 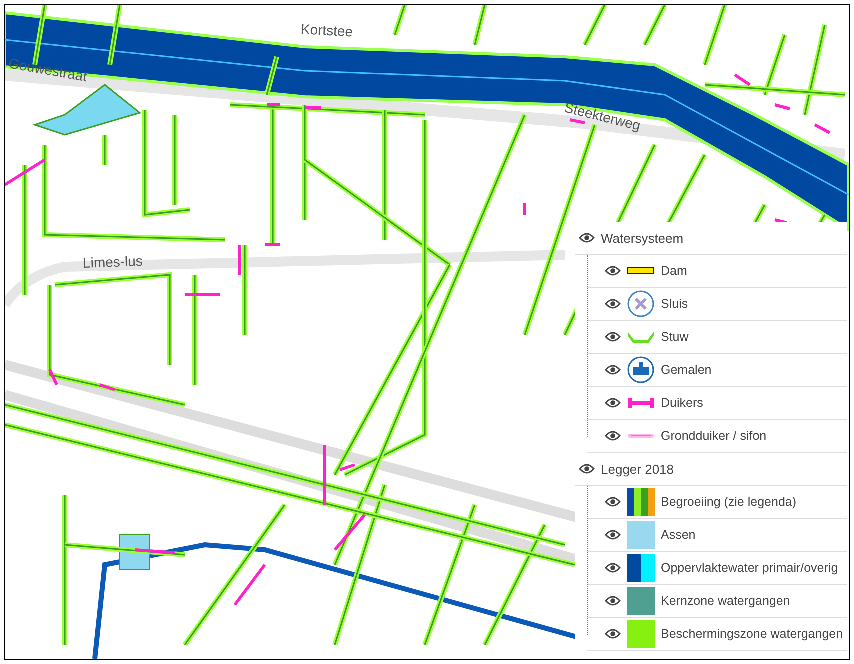 I want to click on pump-circle-icon, so click(x=641, y=370).